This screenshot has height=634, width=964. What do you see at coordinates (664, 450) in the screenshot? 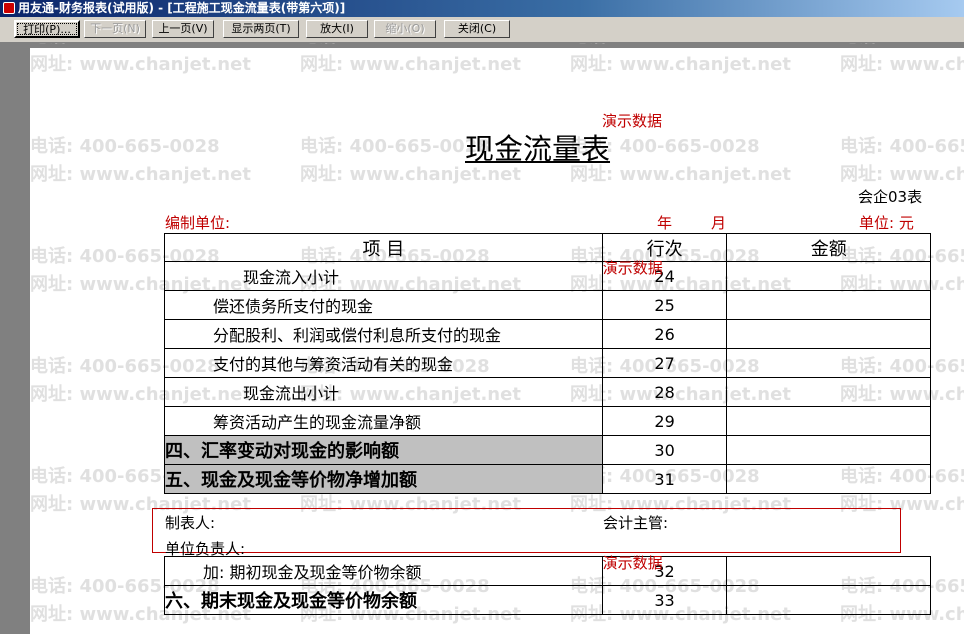
I see `row-number: 30` at bounding box center [664, 450].